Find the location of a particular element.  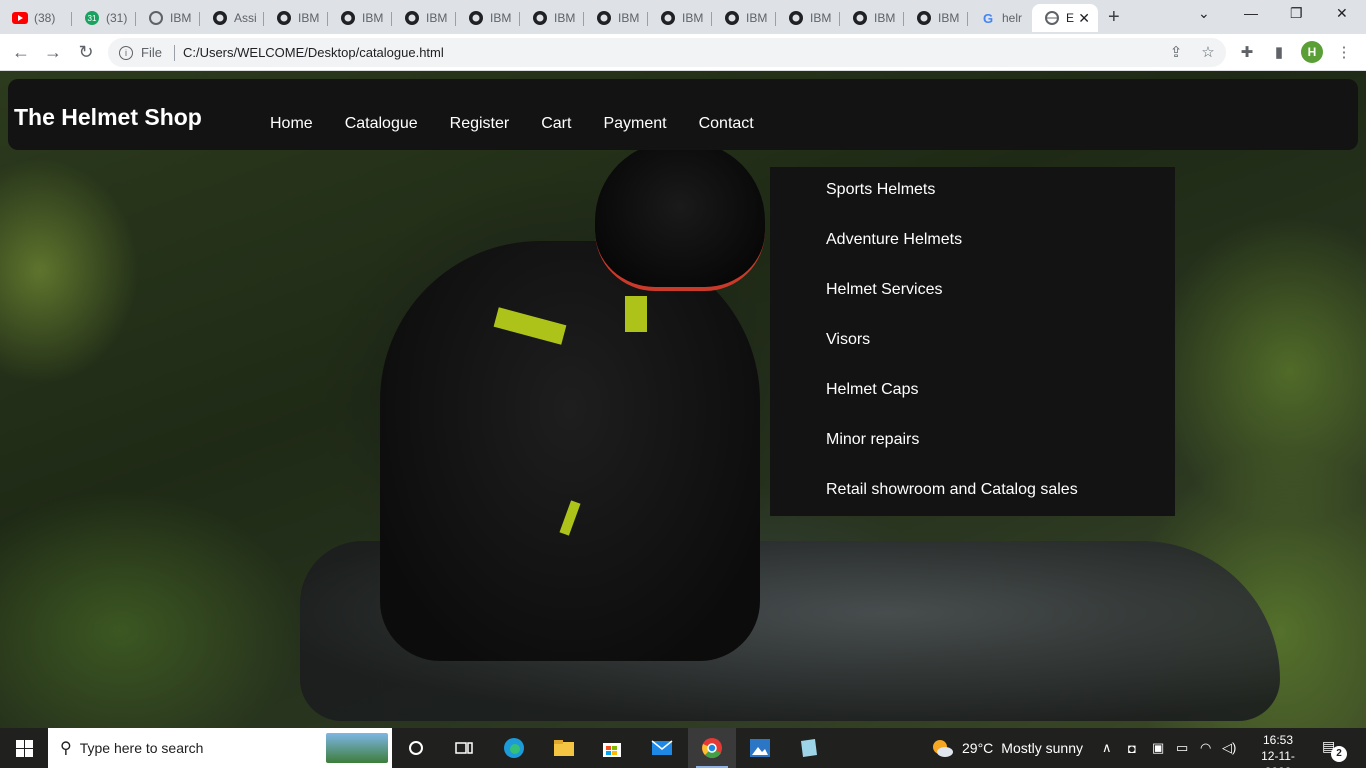

battery-icon: ▭ is located at coordinates (1182, 748).